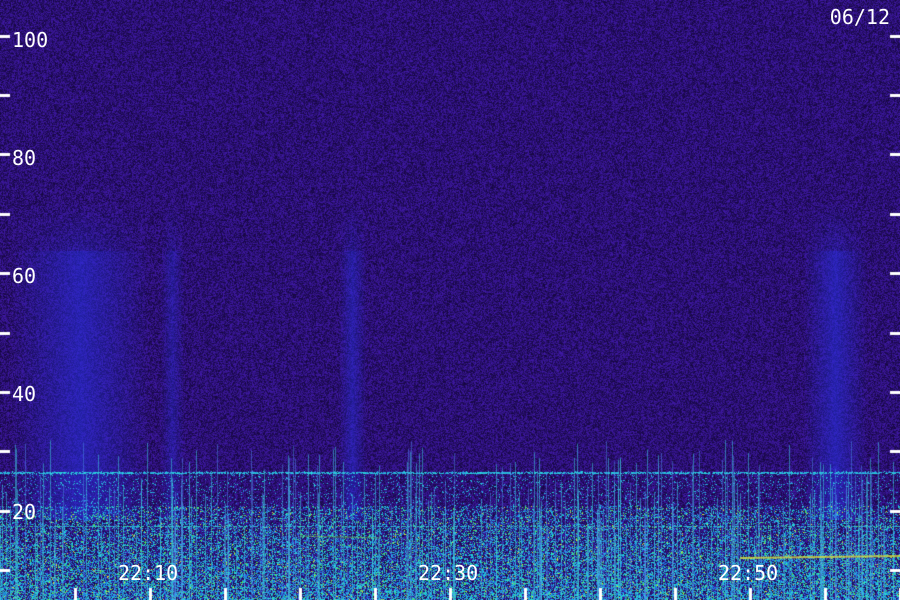  I want to click on x-tick-label-2210: 22:10, so click(148, 573).